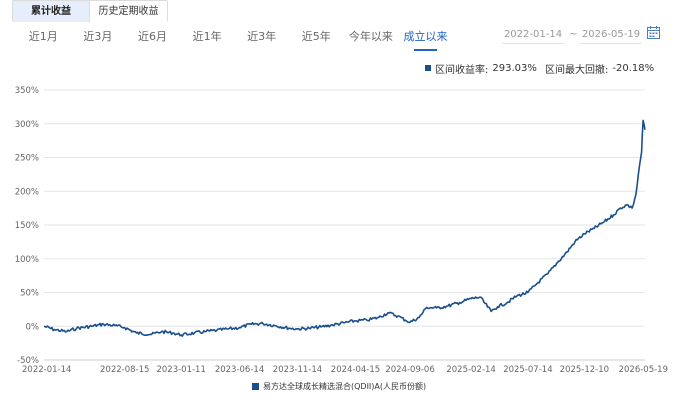  Describe the element at coordinates (584, 370) in the screenshot. I see `x-tick-label: 2025-12-10` at that location.